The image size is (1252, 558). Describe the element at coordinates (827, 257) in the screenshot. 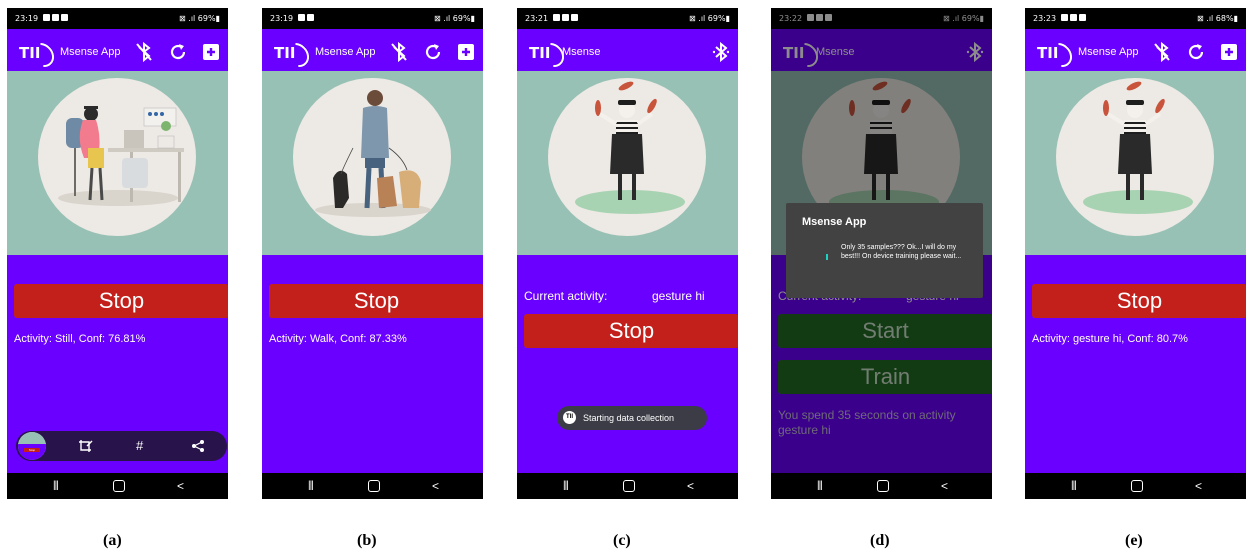

I see `progress-spinner-icon` at that location.